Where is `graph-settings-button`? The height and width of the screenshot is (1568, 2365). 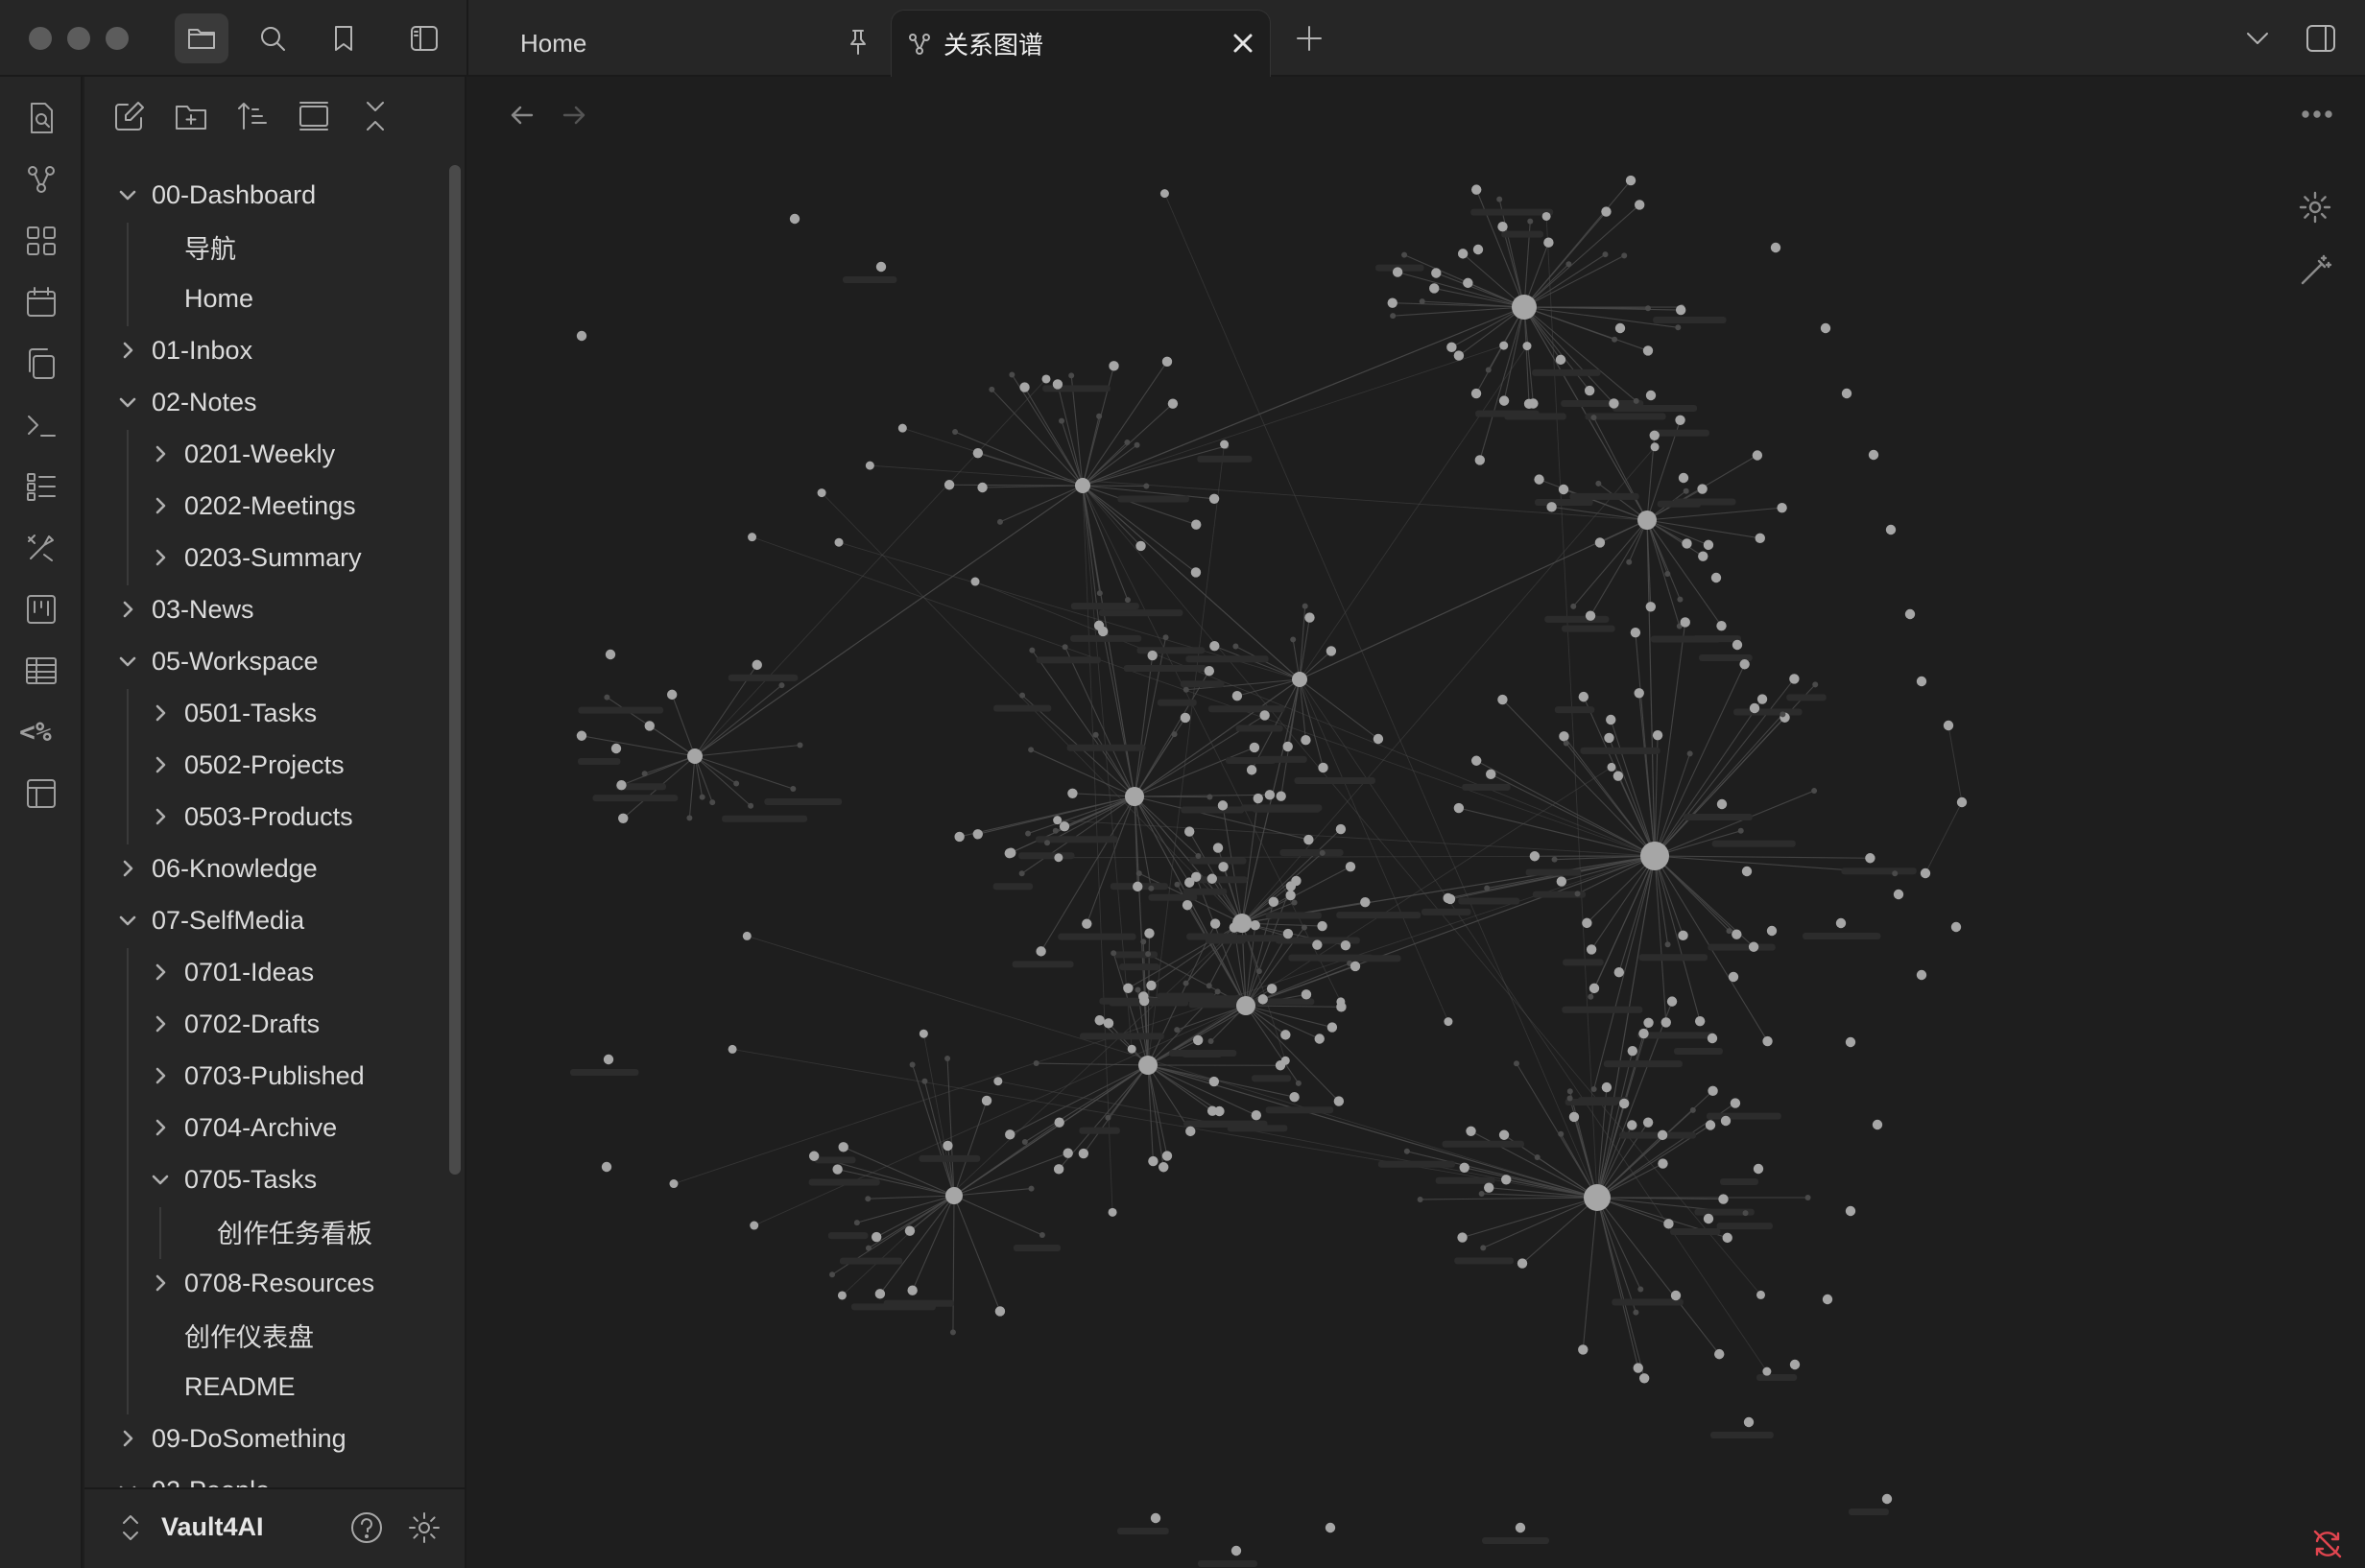
graph-settings-button is located at coordinates (2315, 207).